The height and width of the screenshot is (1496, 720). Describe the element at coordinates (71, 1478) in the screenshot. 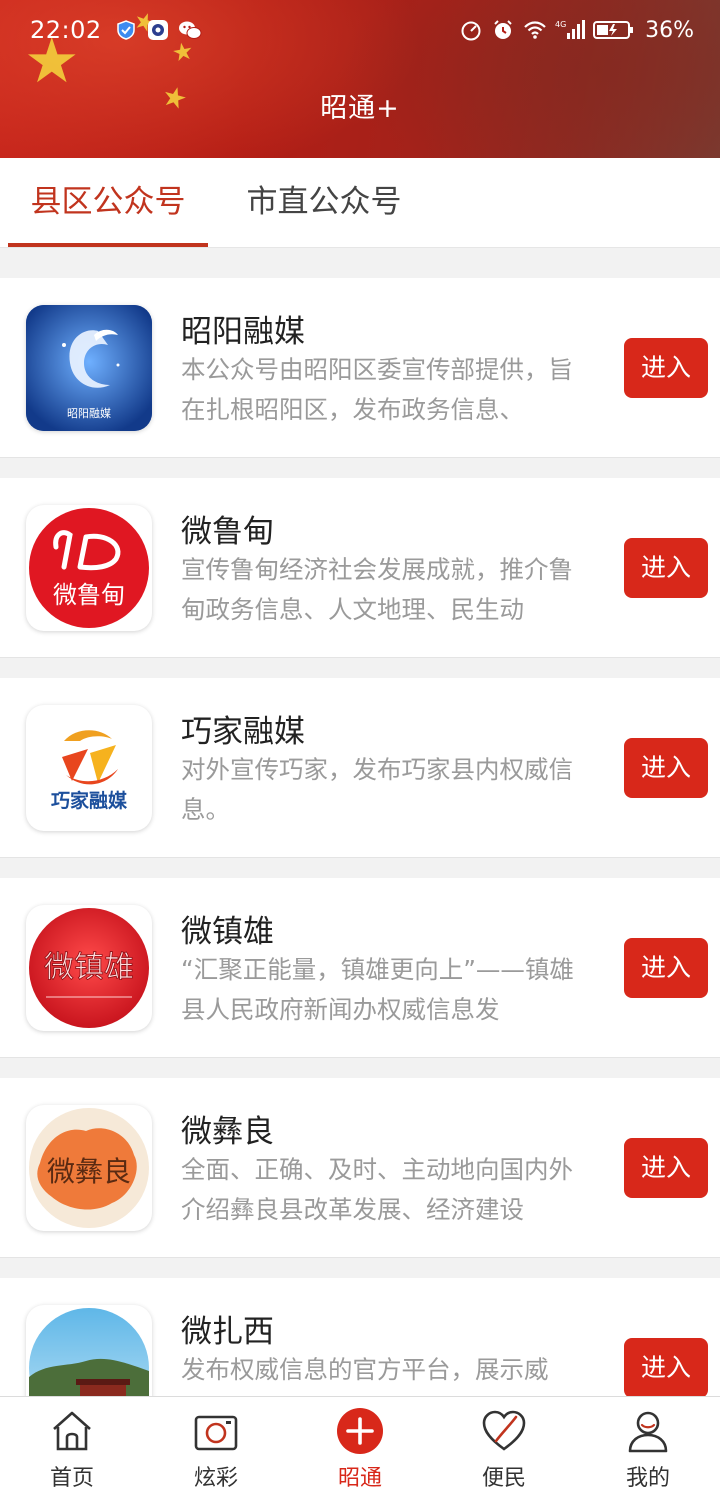

I see `nav-home-label: 首页` at that location.